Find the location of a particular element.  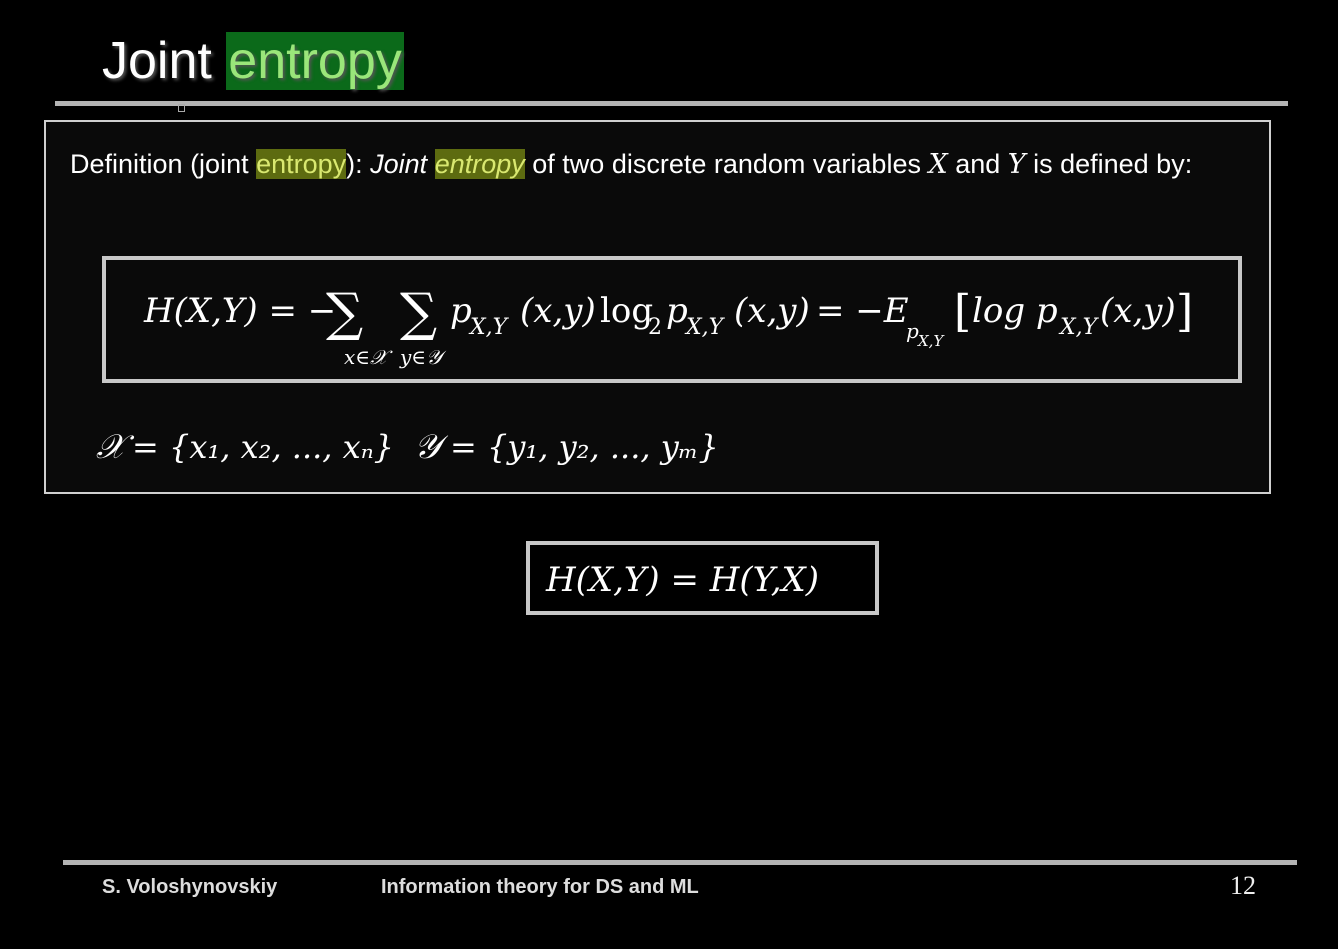

title-highlight: entropy is located at coordinates (315, 61).